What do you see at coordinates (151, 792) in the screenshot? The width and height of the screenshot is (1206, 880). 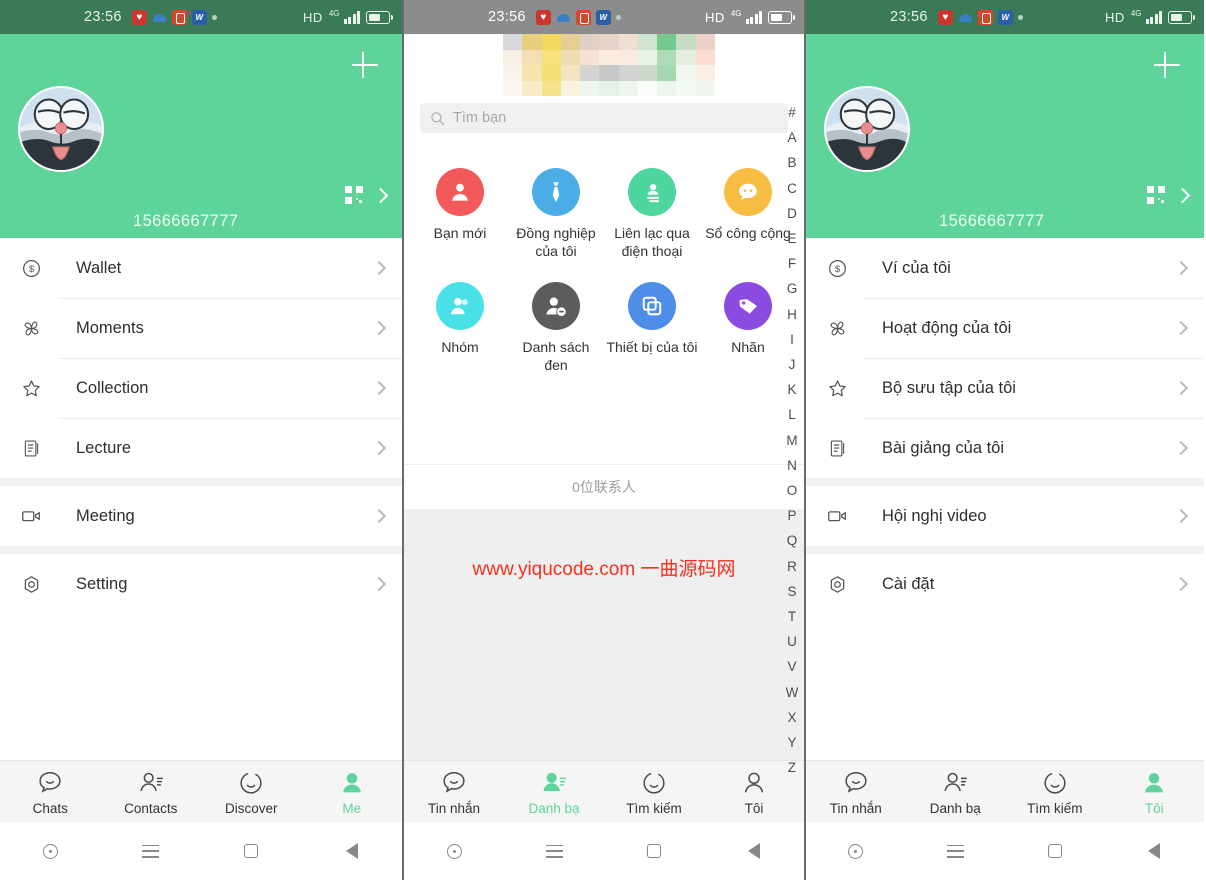 I see `tab-contacts: Contacts` at bounding box center [151, 792].